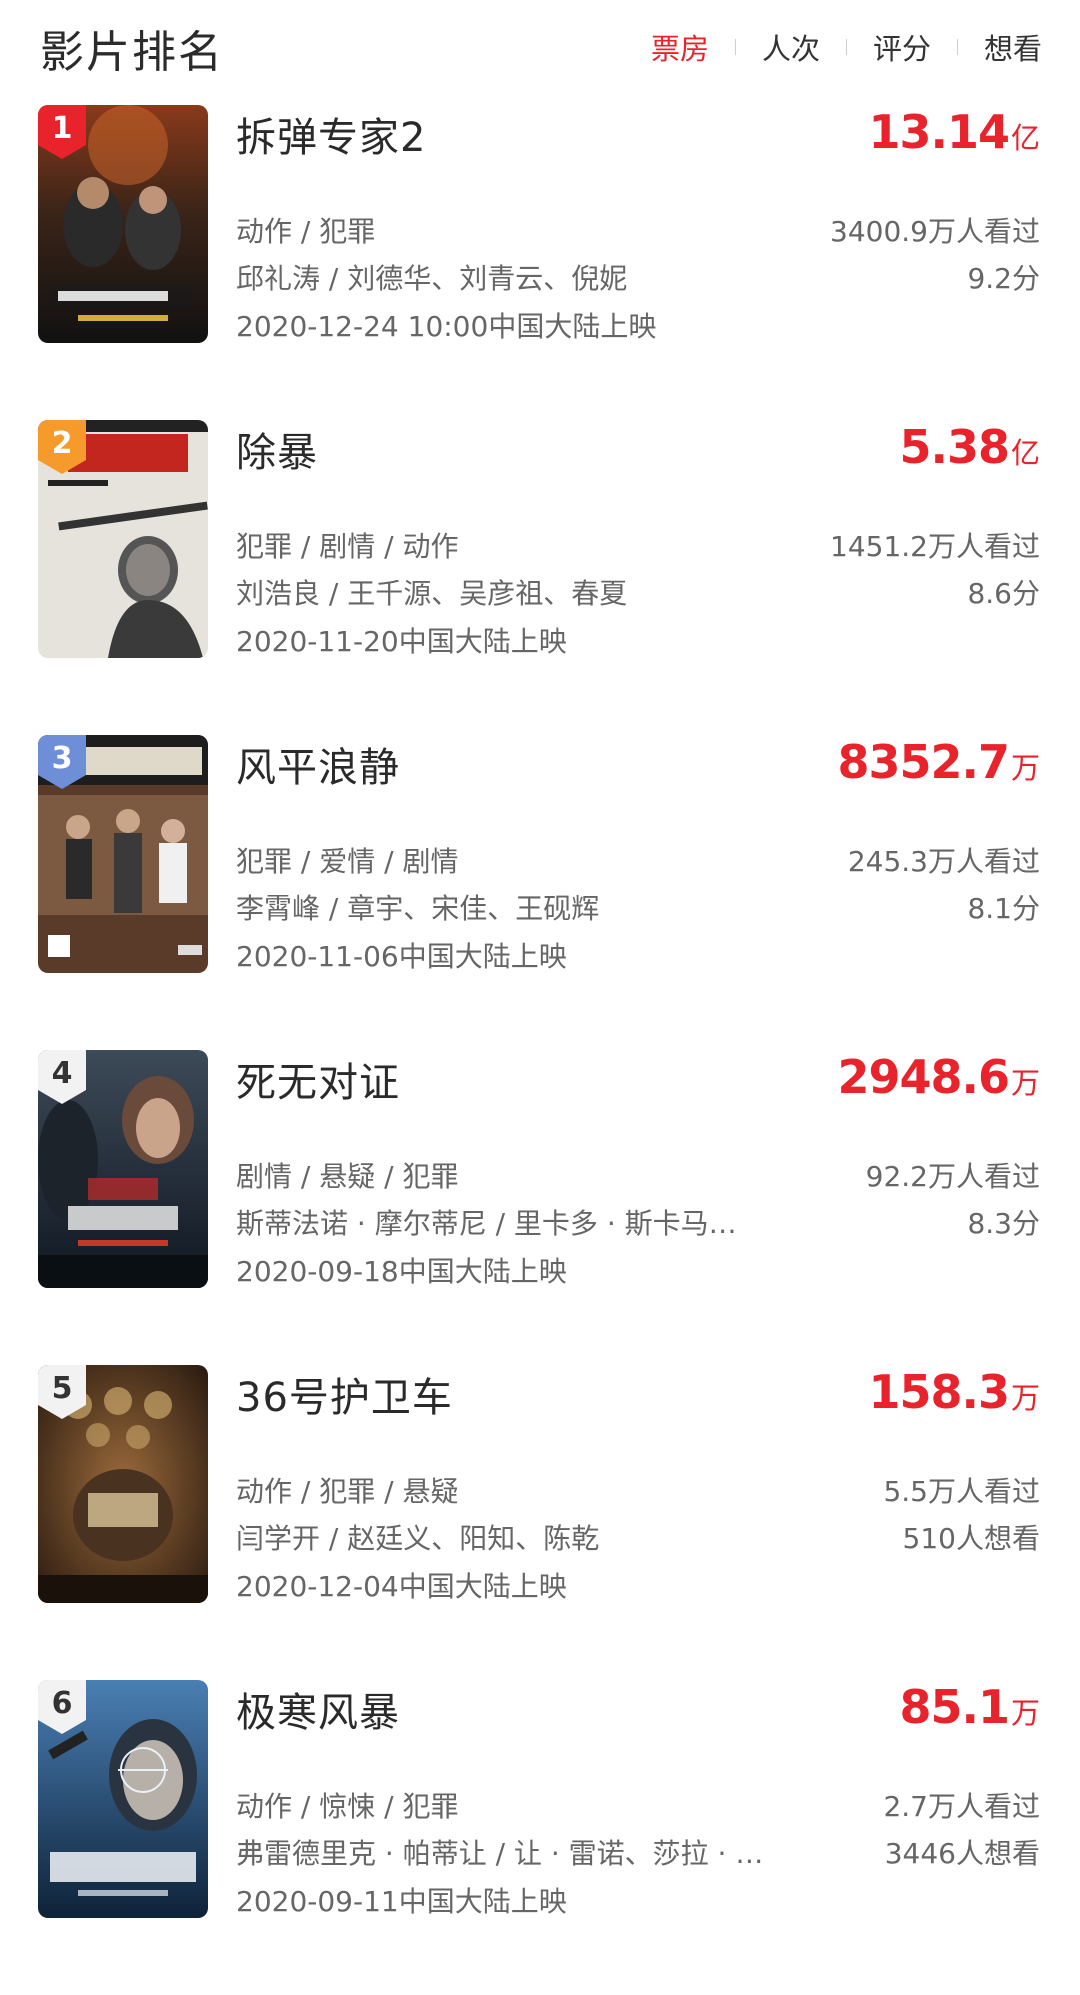 This screenshot has height=1995, width=1080. I want to click on movie-genres: 动作 / 惊悚 / 犯罪, so click(347, 1806).